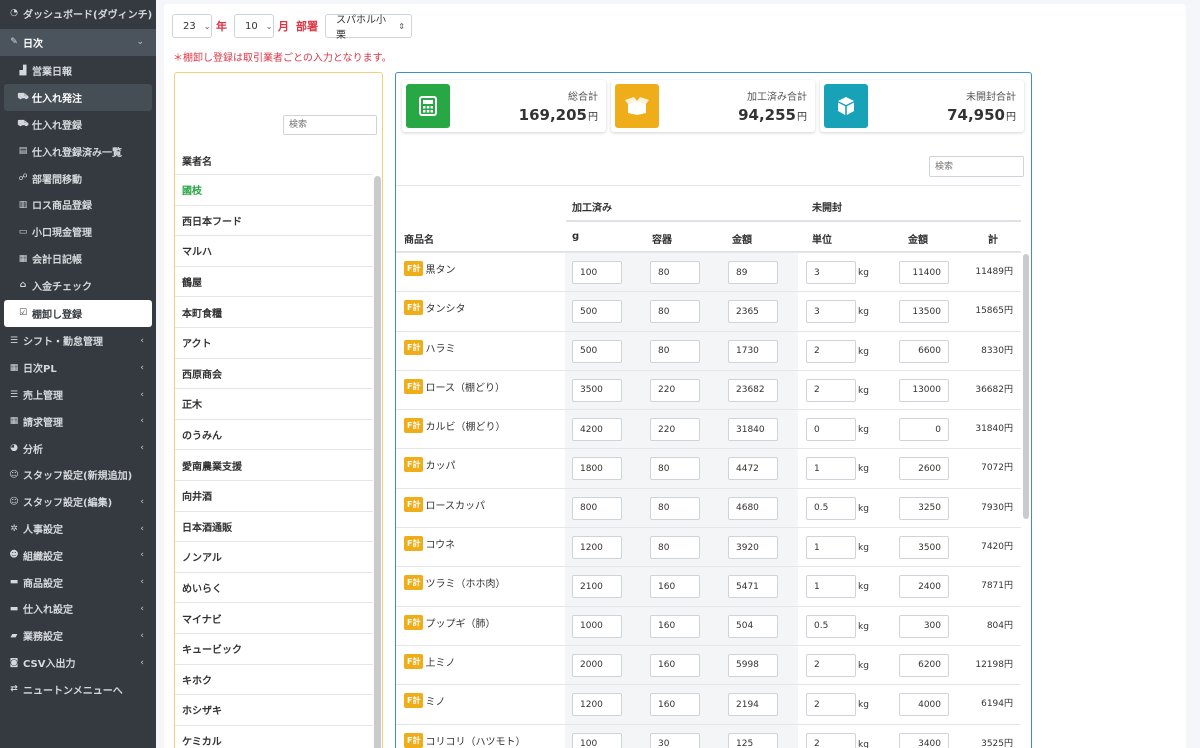 This screenshot has width=1200, height=748. I want to click on sidebar-item-16: ◕ 分析 ‹, so click(78, 448).